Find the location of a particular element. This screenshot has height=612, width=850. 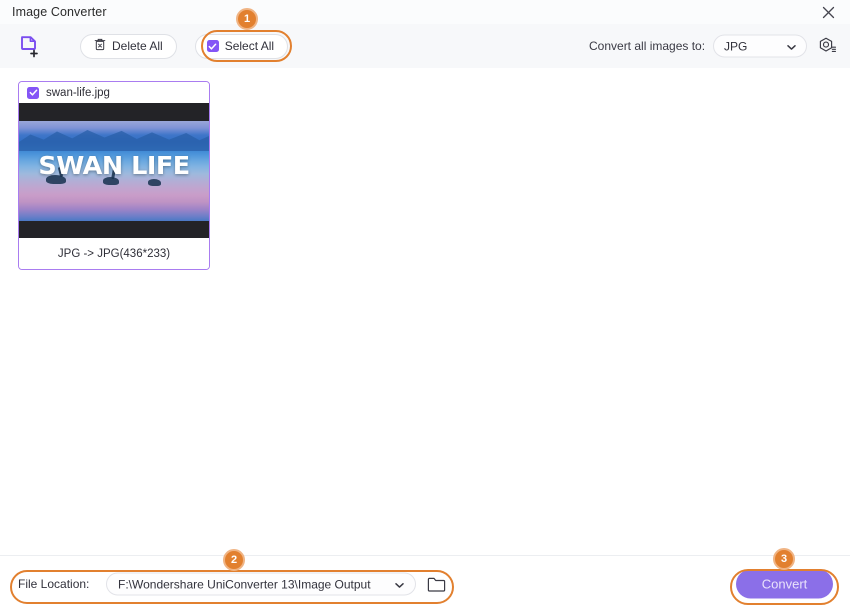

select-all-label: Select All is located at coordinates (249, 46).